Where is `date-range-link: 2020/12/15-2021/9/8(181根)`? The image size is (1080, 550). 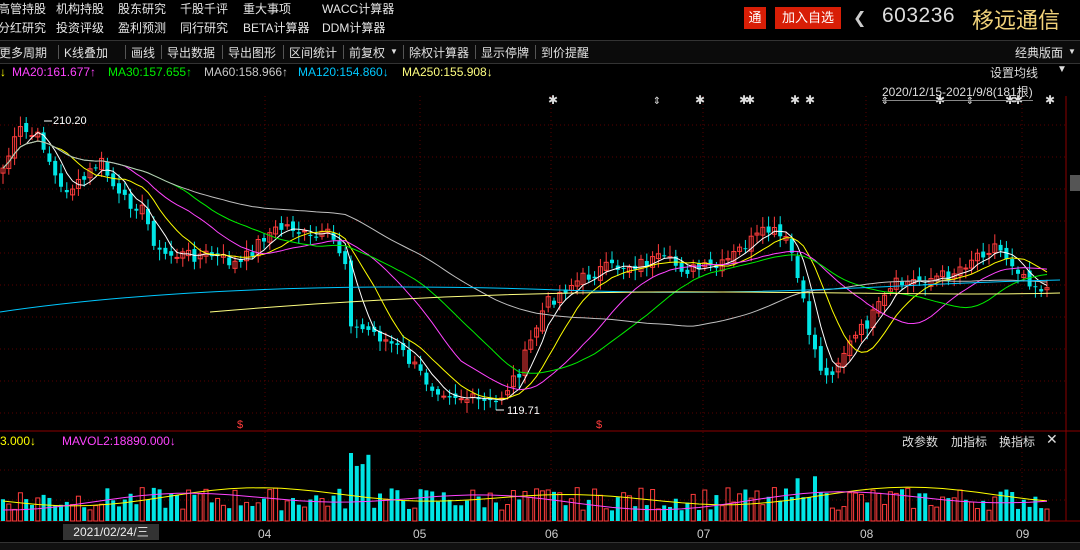
date-range-link: 2020/12/15-2021/9/8(181根) is located at coordinates (957, 92).